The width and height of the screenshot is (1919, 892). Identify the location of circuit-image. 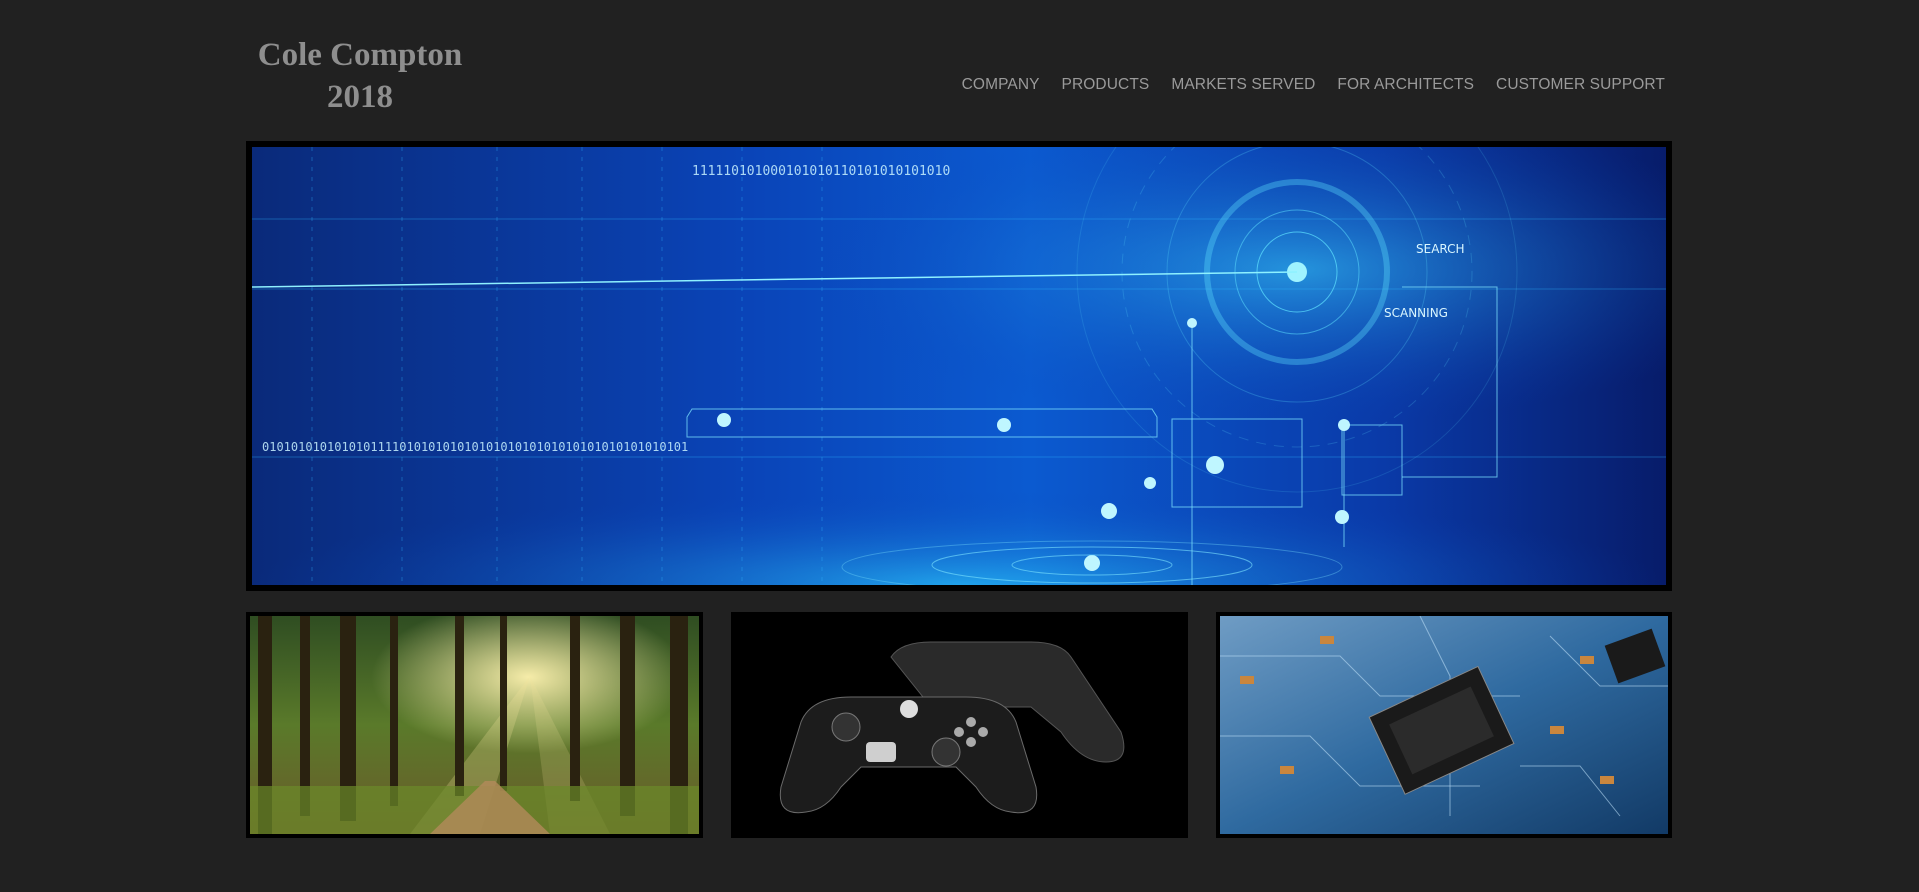
(1444, 725).